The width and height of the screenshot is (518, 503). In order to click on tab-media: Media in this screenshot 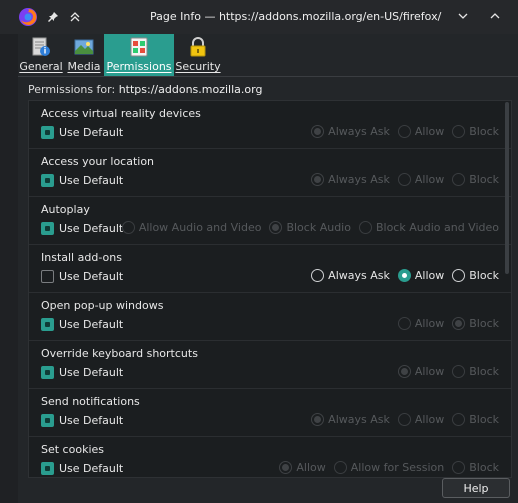, I will do `click(84, 55)`.